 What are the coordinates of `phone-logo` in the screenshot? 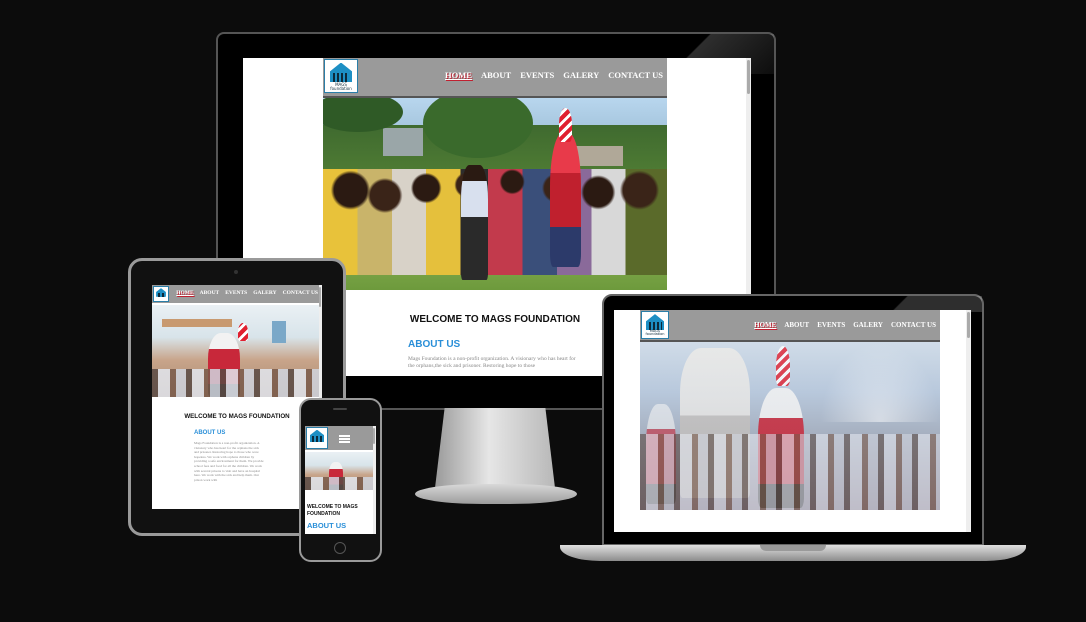 It's located at (317, 438).